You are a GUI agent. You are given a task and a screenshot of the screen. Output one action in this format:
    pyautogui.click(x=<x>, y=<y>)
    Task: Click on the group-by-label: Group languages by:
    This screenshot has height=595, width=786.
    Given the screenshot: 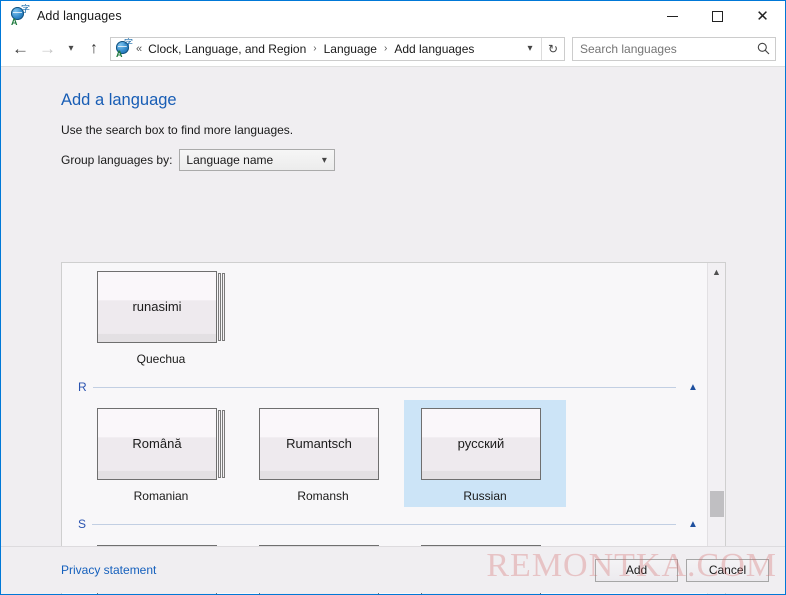 What is the action you would take?
    pyautogui.click(x=117, y=160)
    